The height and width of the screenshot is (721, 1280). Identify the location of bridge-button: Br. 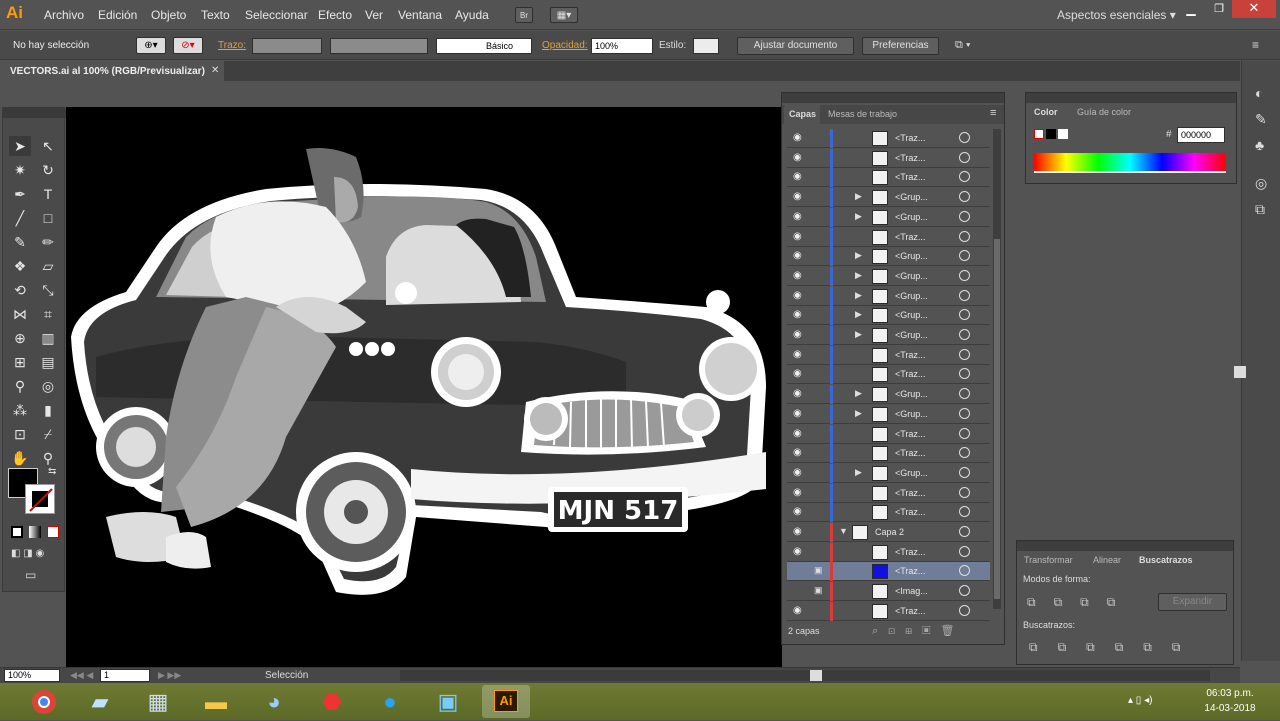
(524, 15).